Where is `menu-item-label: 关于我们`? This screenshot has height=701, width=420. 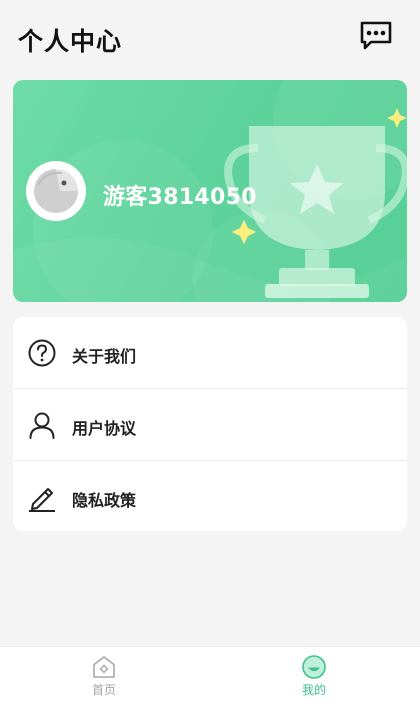
menu-item-label: 关于我们 is located at coordinates (104, 356).